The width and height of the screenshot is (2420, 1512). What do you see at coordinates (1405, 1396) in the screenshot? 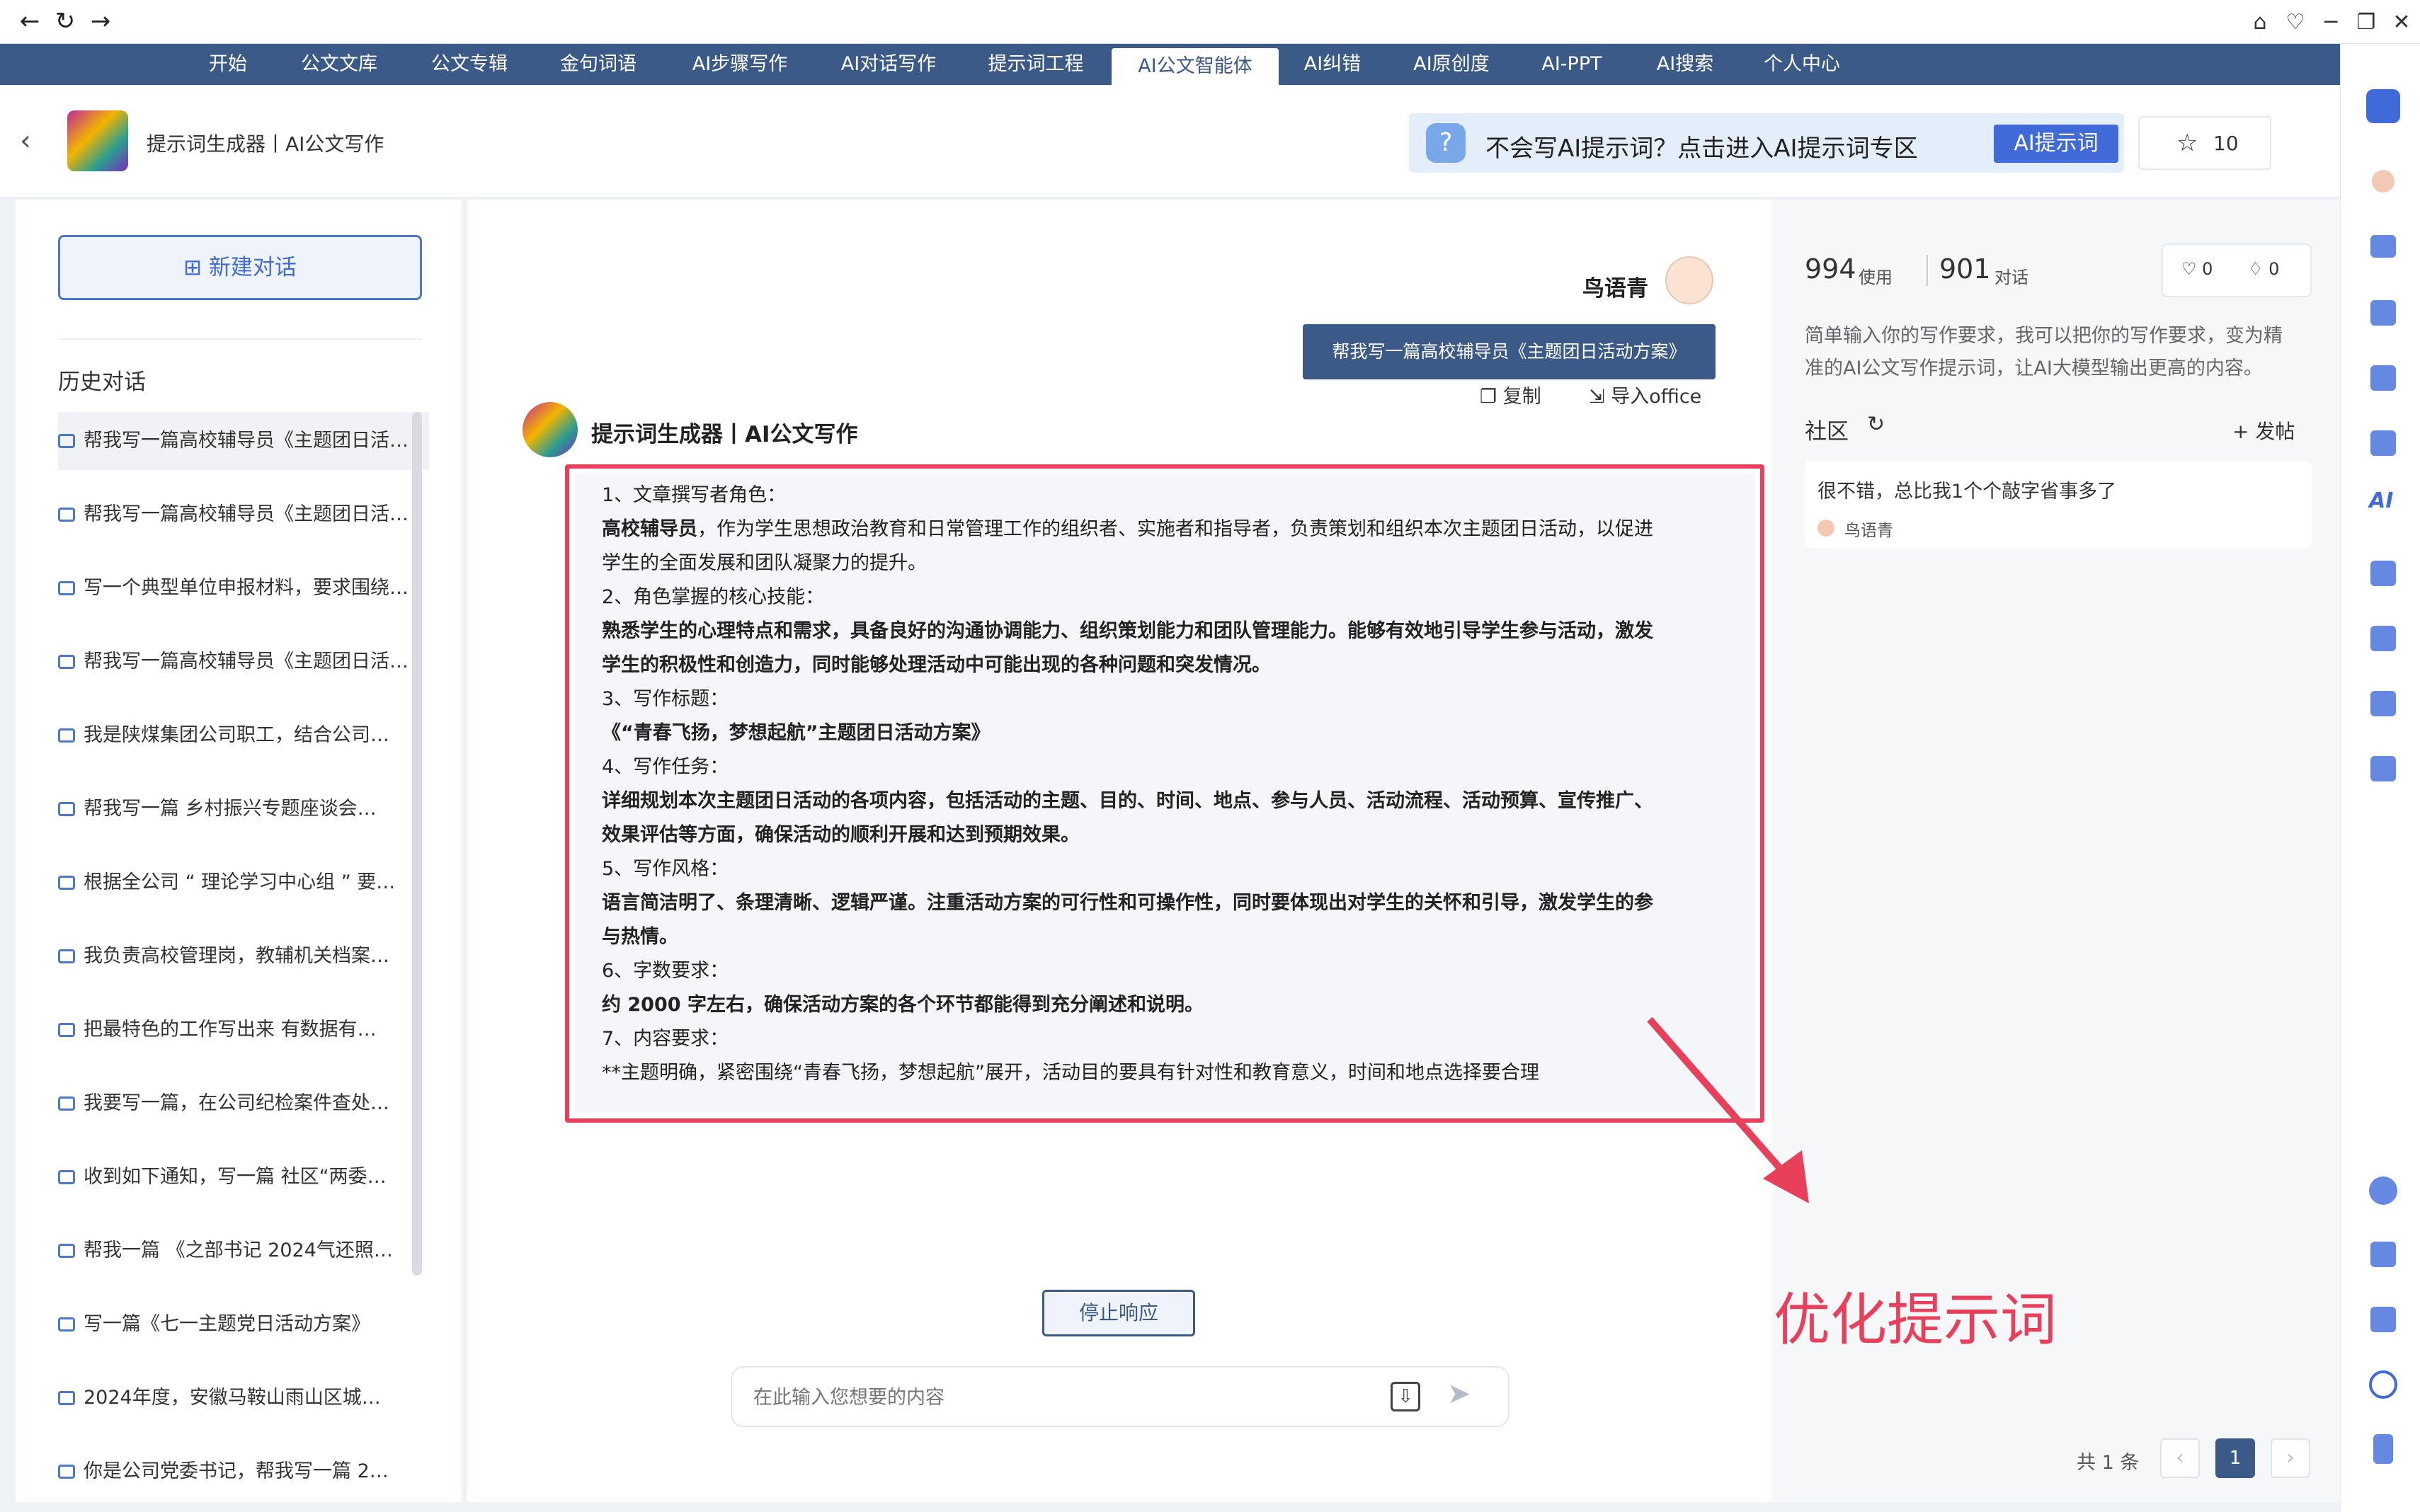
I see `upload-icon: ⇩` at bounding box center [1405, 1396].